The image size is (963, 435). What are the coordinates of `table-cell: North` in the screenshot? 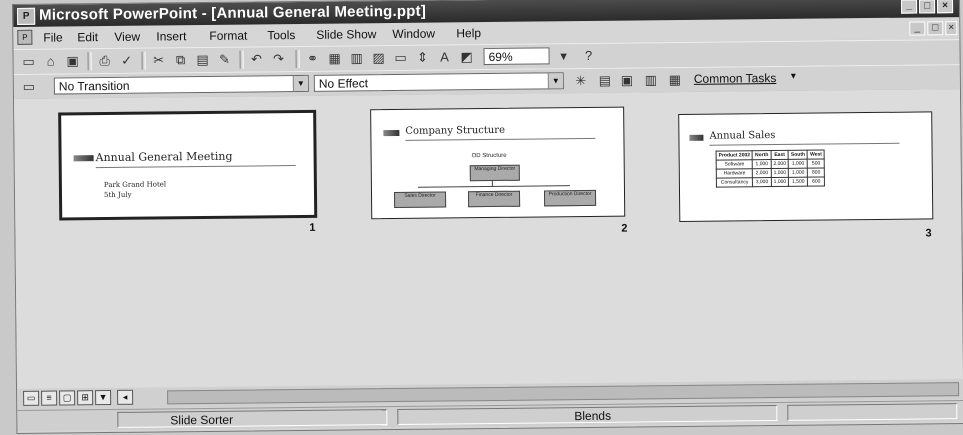 It's located at (761, 155).